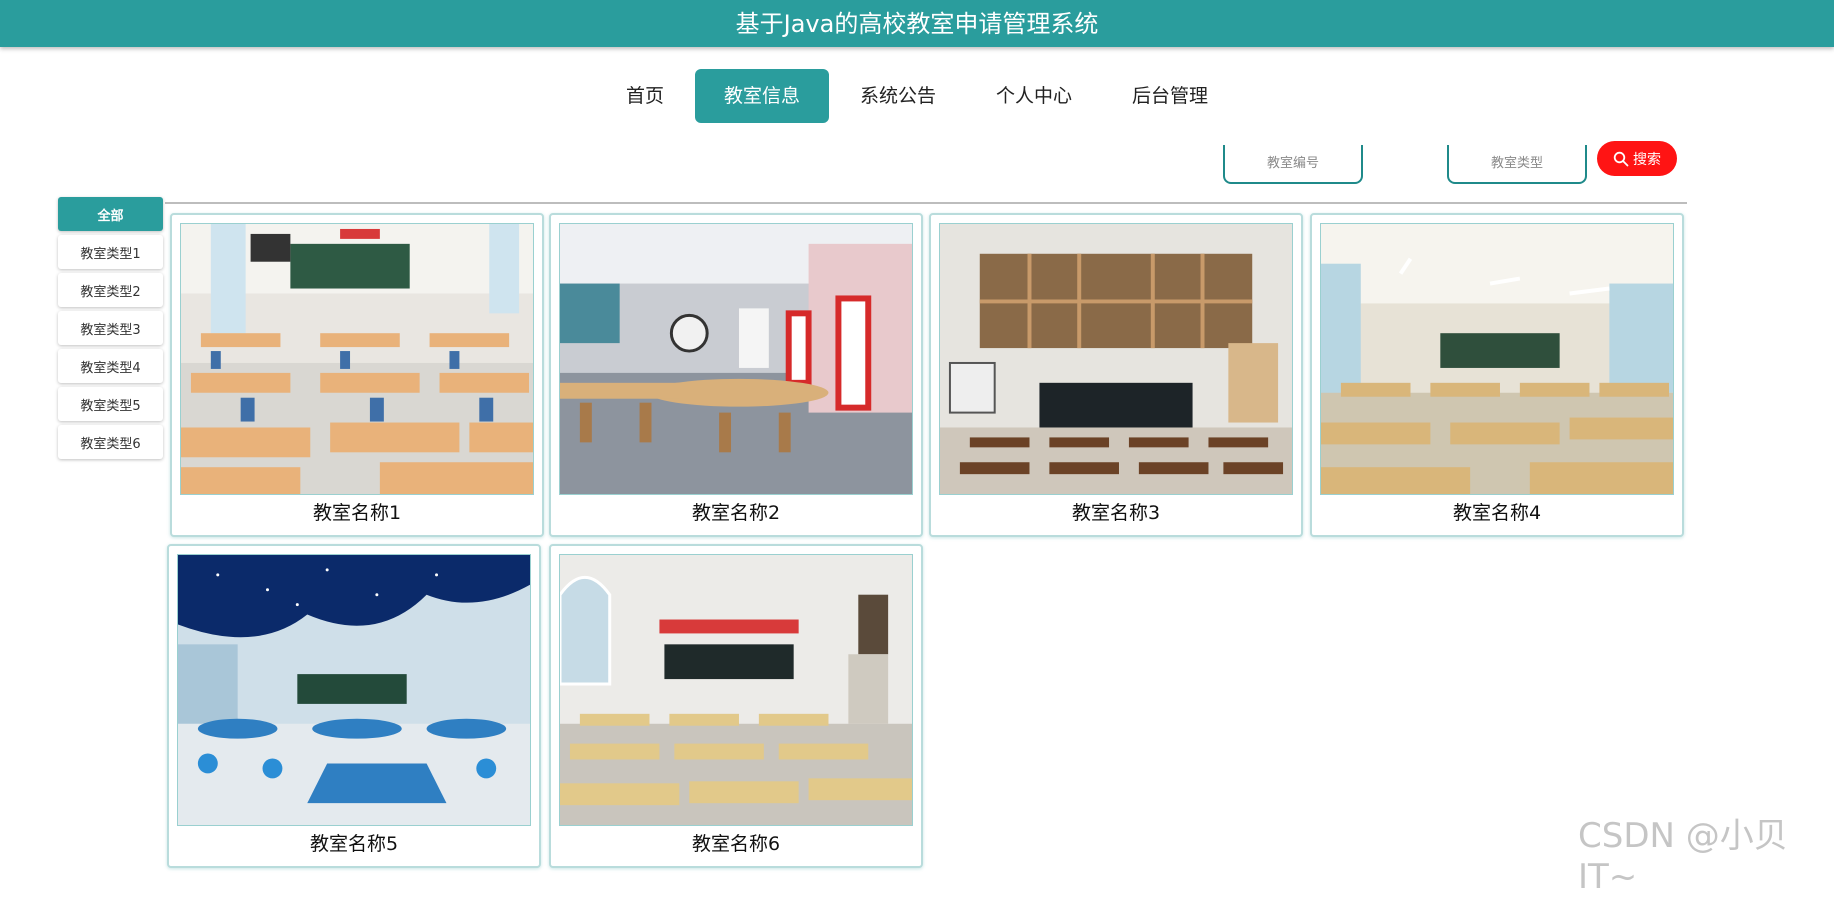 The height and width of the screenshot is (897, 1834). I want to click on room-type-input, so click(1517, 164).